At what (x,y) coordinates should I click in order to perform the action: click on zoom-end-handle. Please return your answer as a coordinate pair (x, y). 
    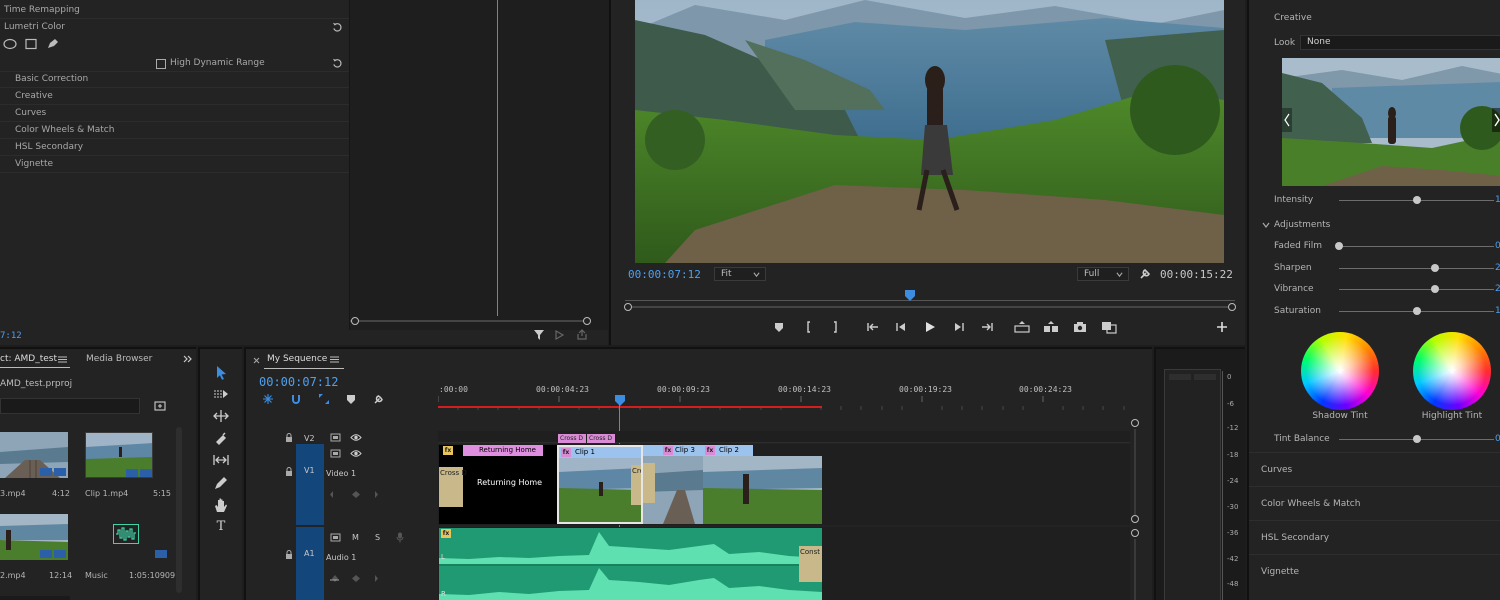
    Looking at the image, I should click on (1232, 307).